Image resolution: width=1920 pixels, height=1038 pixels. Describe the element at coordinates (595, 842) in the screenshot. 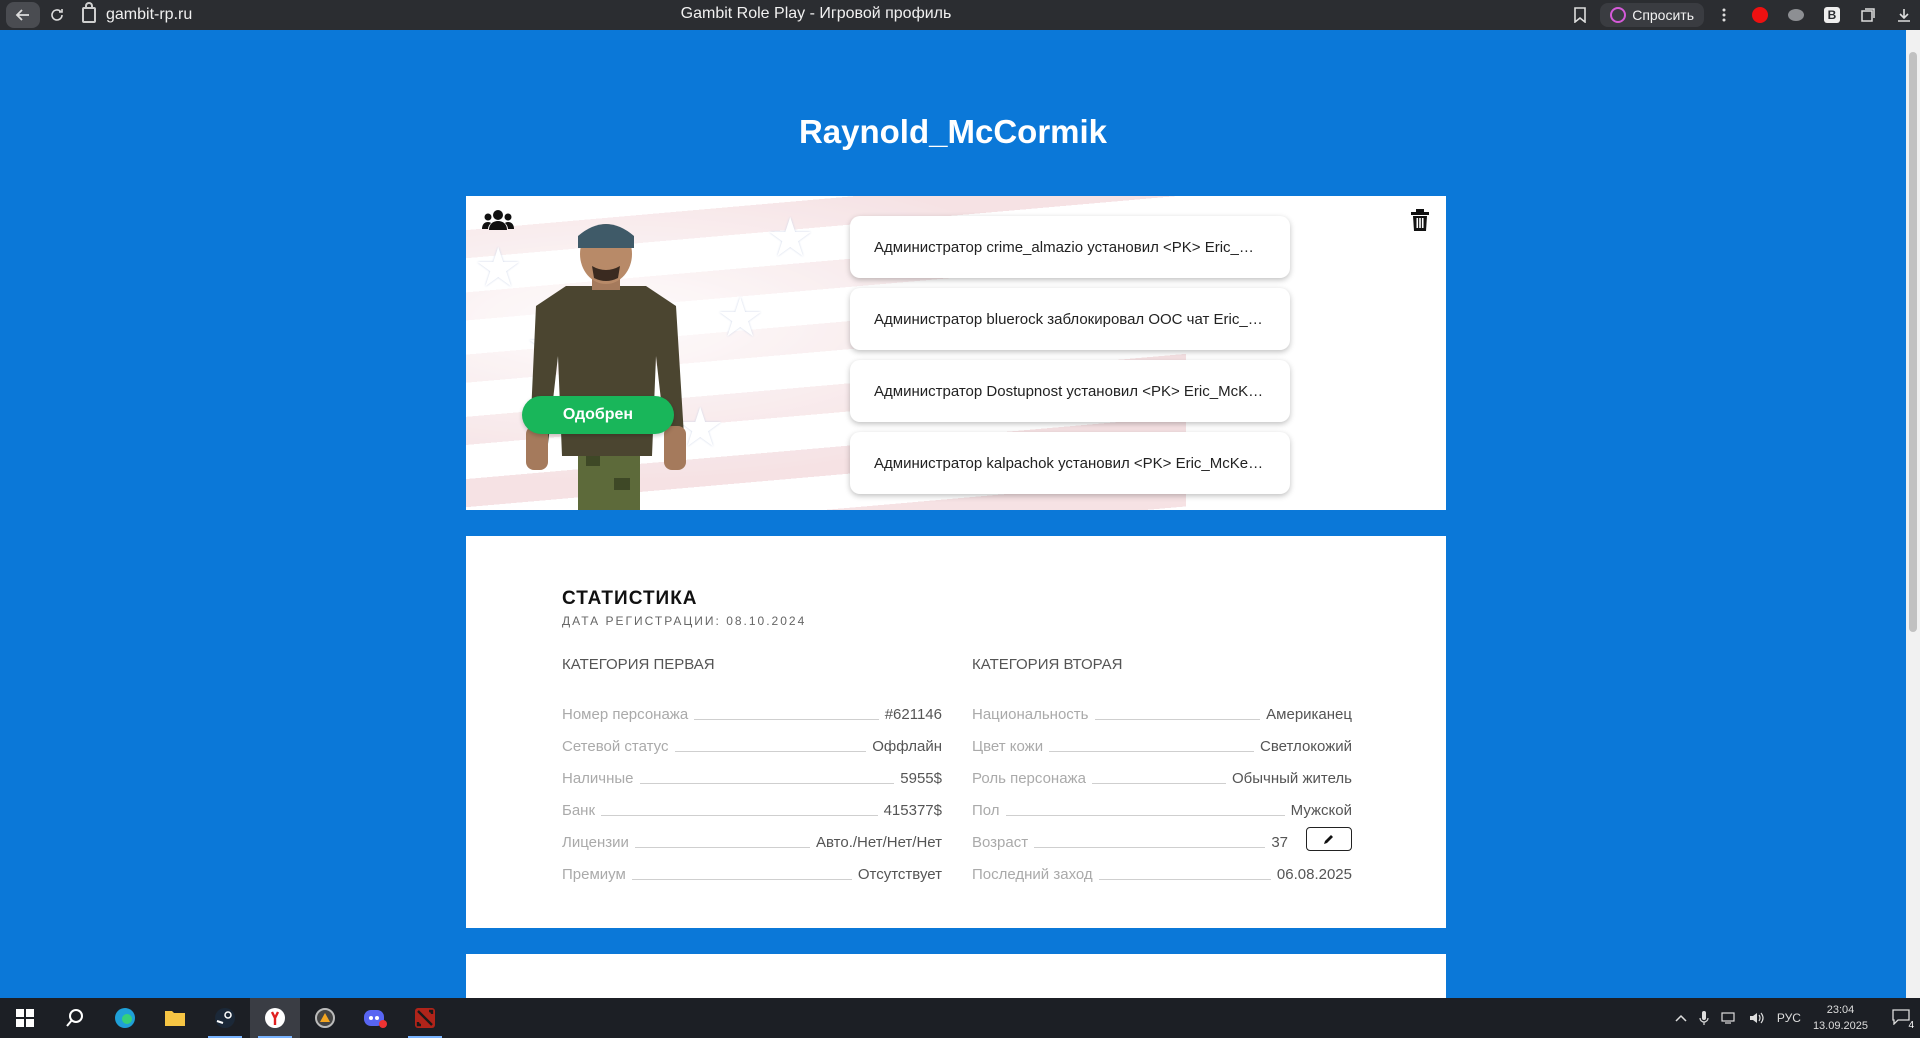

I see `stat-label: Лицензии` at that location.